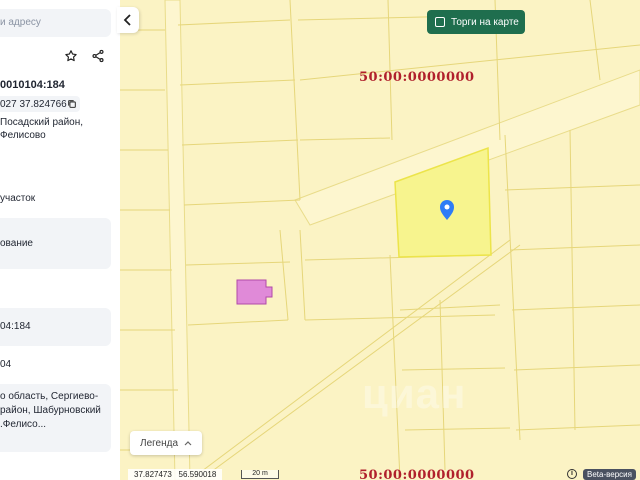 Image resolution: width=640 pixels, height=480 pixels. What do you see at coordinates (485, 22) in the screenshot?
I see `auctions-toggle-label: Торги на карте` at bounding box center [485, 22].